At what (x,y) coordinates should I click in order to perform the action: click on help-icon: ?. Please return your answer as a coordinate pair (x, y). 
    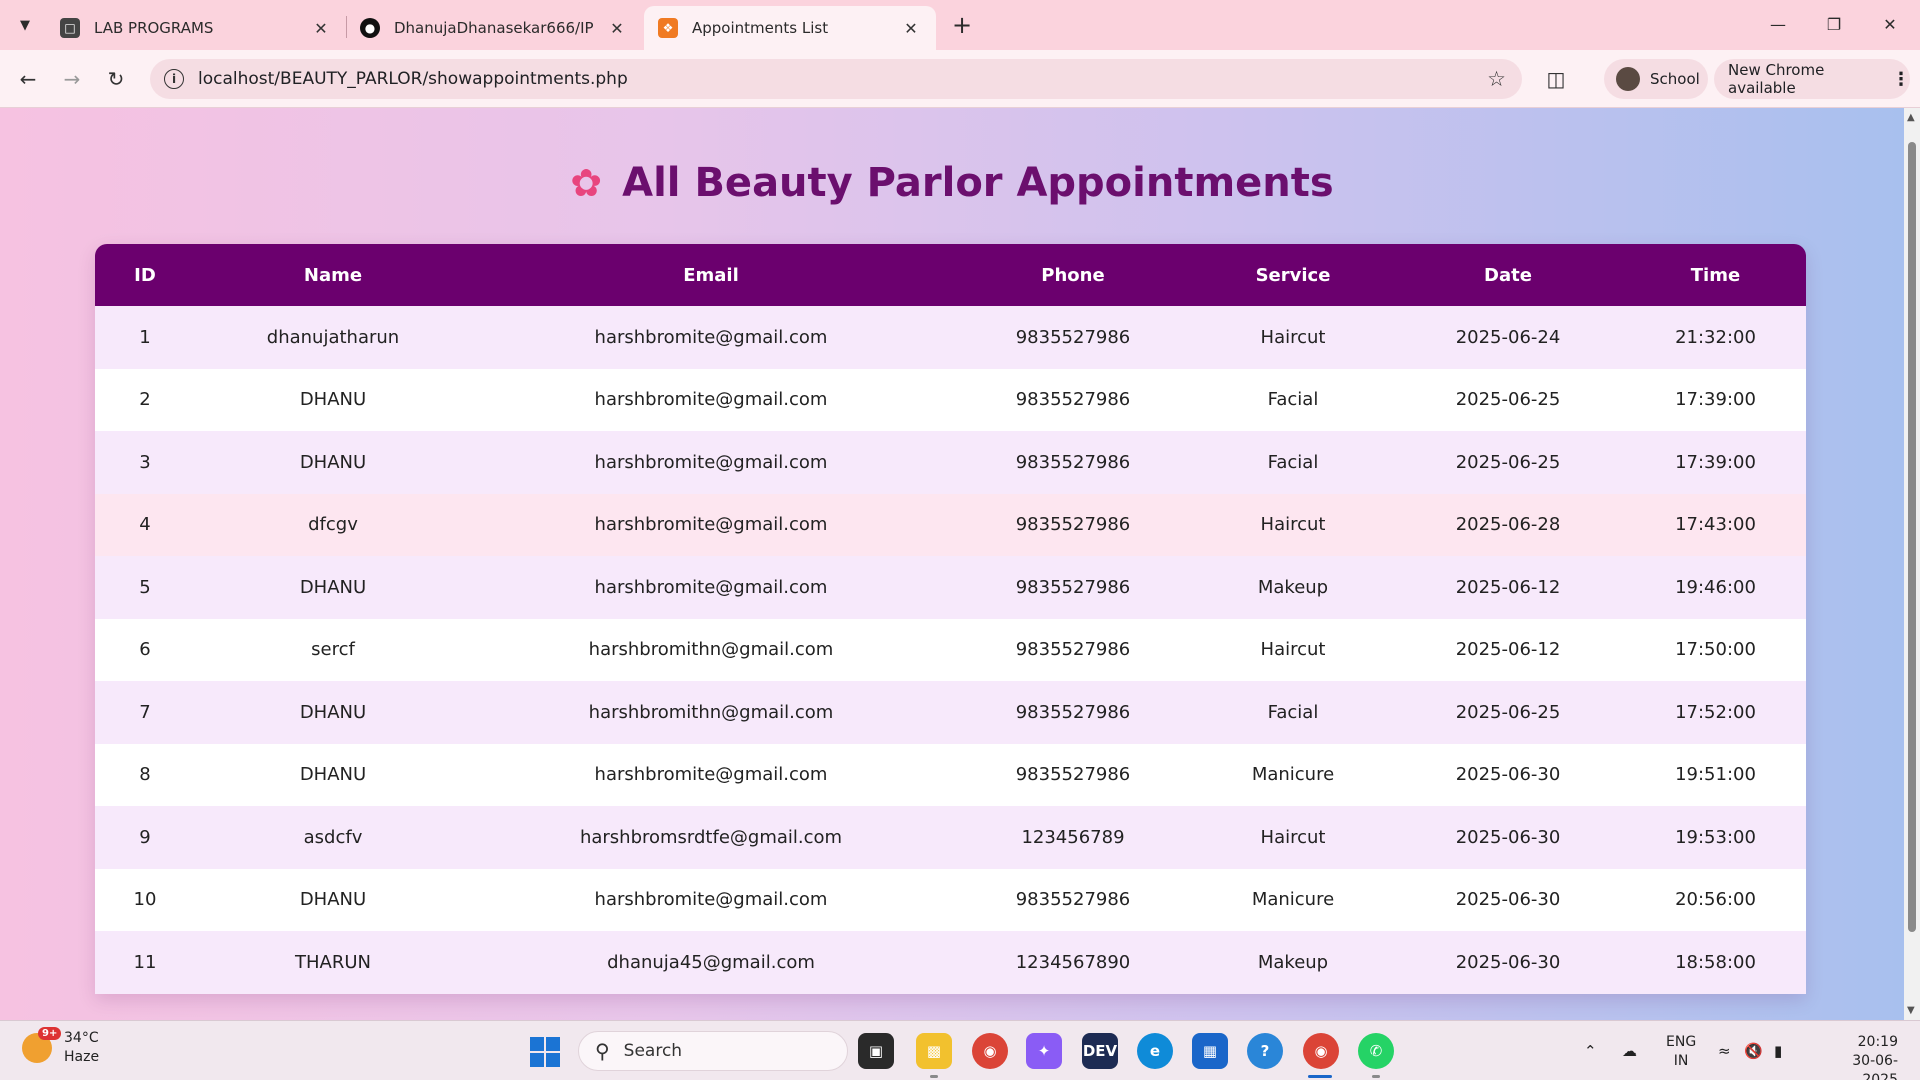
    Looking at the image, I should click on (1265, 1051).